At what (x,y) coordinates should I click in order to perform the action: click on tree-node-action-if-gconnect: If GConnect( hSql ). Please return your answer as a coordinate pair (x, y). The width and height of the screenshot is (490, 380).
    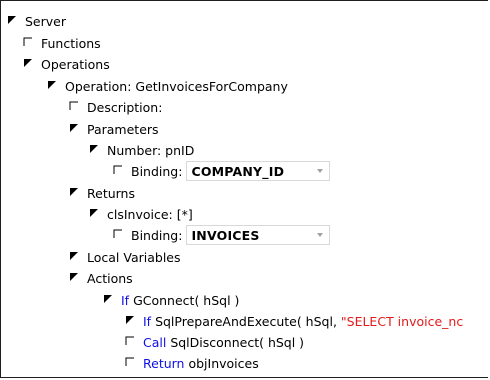
    Looking at the image, I should click on (171, 300).